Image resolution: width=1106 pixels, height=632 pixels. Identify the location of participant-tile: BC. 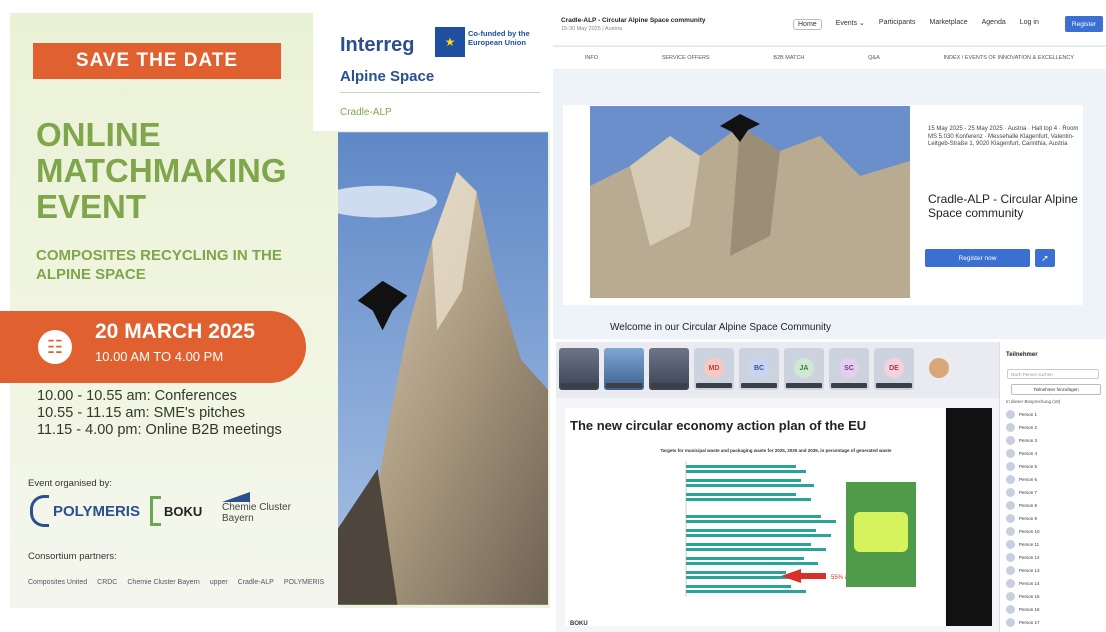
(759, 369).